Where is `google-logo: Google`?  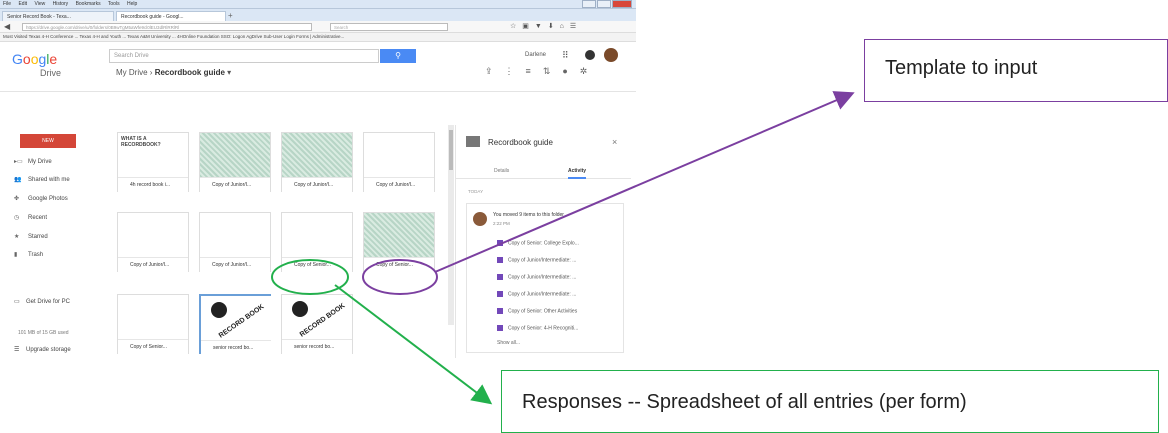 google-logo: Google is located at coordinates (34, 59).